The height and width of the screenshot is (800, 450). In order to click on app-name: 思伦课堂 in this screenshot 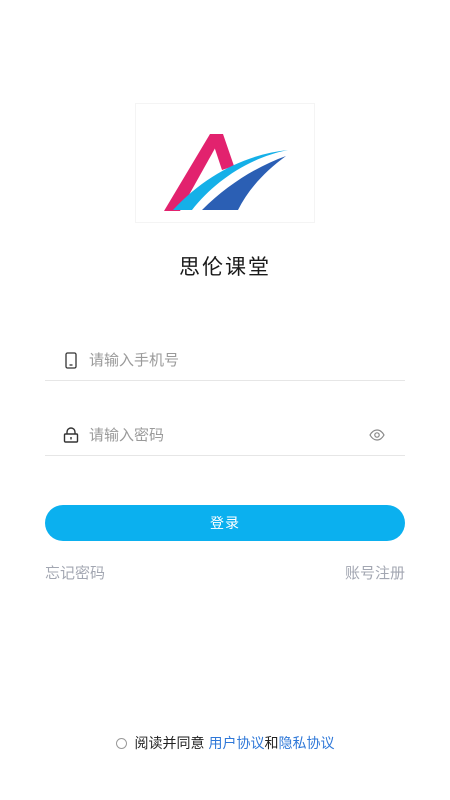, I will do `click(225, 267)`.